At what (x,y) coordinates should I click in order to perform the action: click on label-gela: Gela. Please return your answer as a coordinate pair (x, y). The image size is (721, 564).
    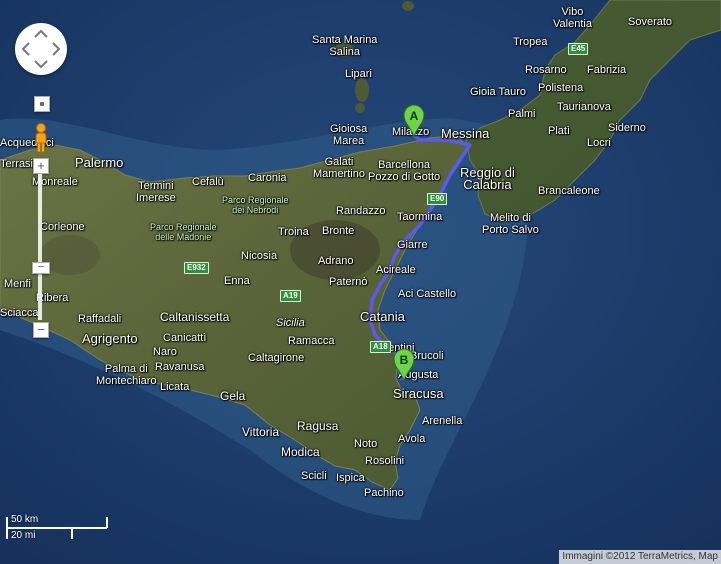
    Looking at the image, I should click on (233, 396).